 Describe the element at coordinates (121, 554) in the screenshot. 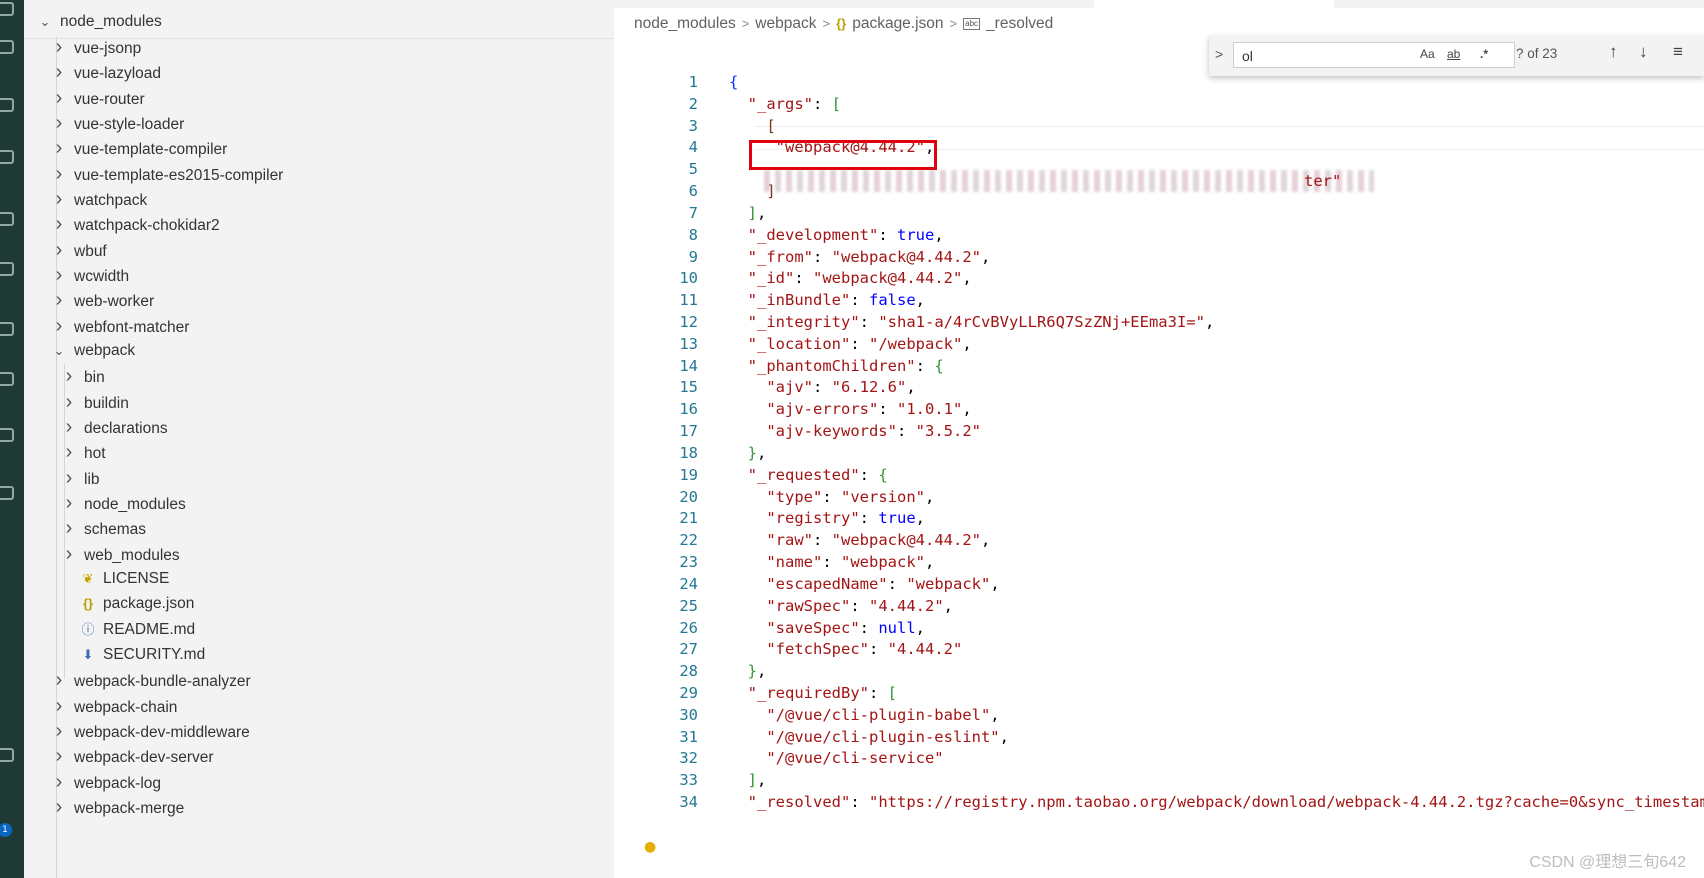

I see `tree-item: › web_modules` at that location.